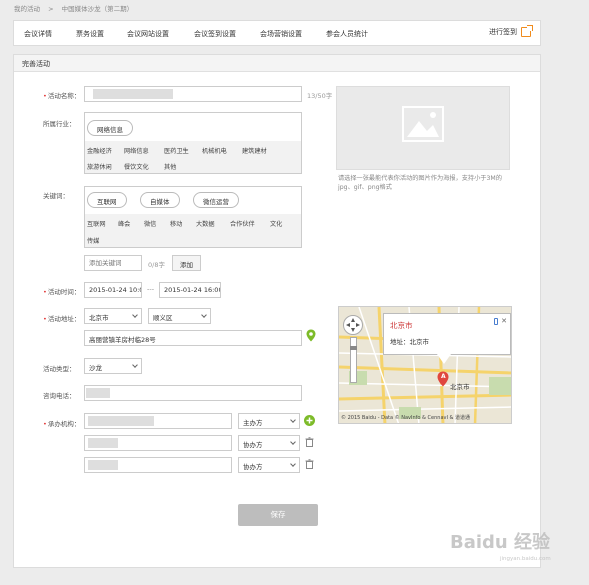 This screenshot has width=589, height=585. What do you see at coordinates (27, 9) in the screenshot?
I see `breadcrumb-root: 我的活动` at bounding box center [27, 9].